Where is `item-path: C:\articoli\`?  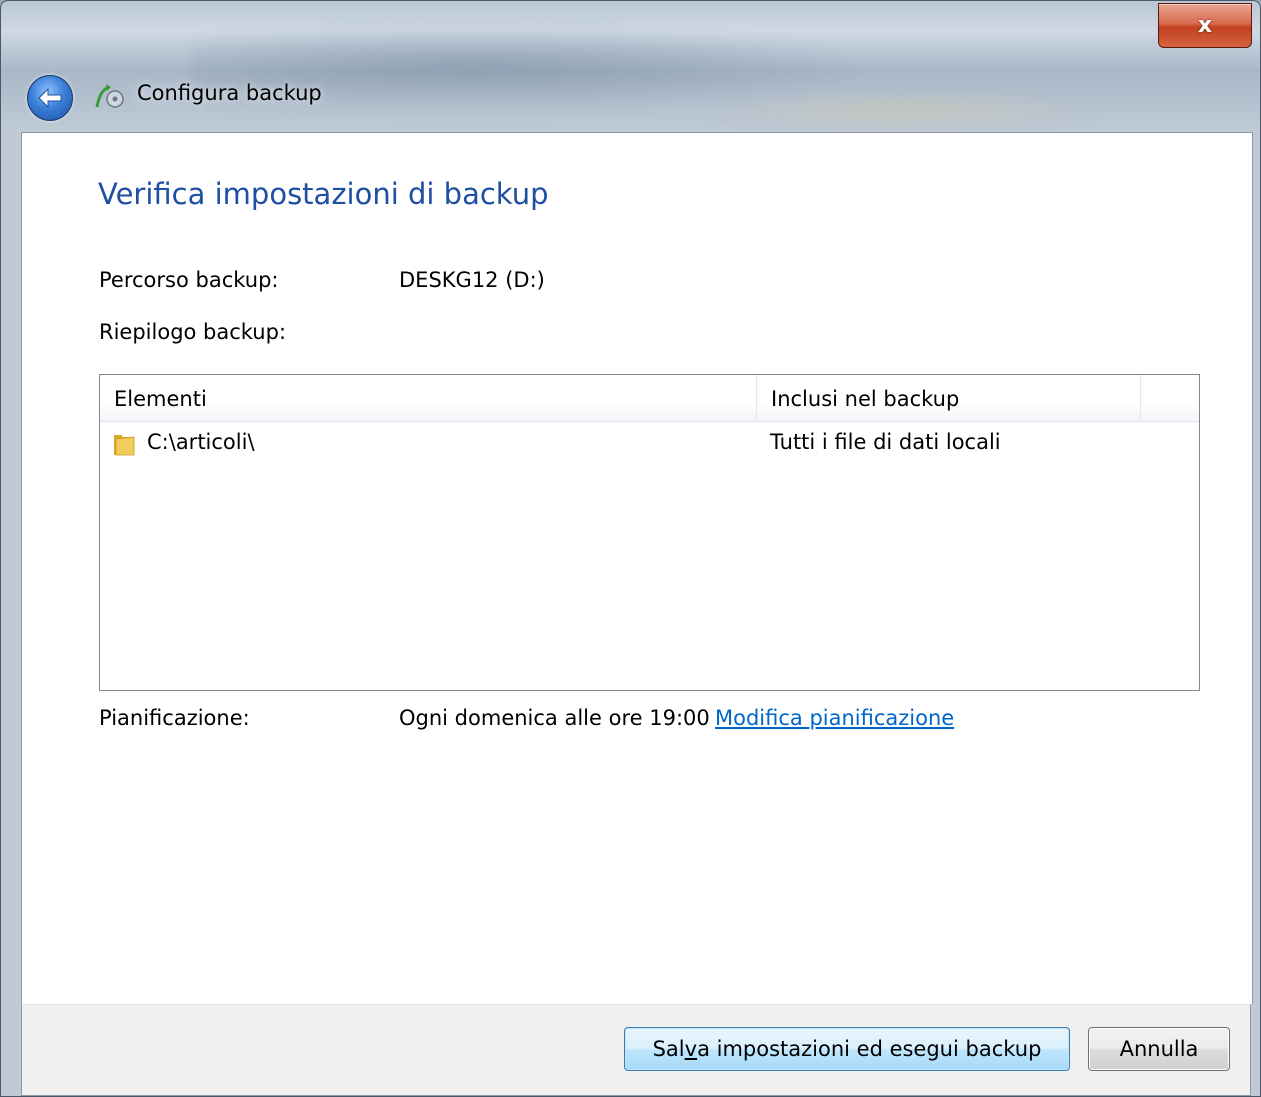 item-path: C:\articoli\ is located at coordinates (201, 442).